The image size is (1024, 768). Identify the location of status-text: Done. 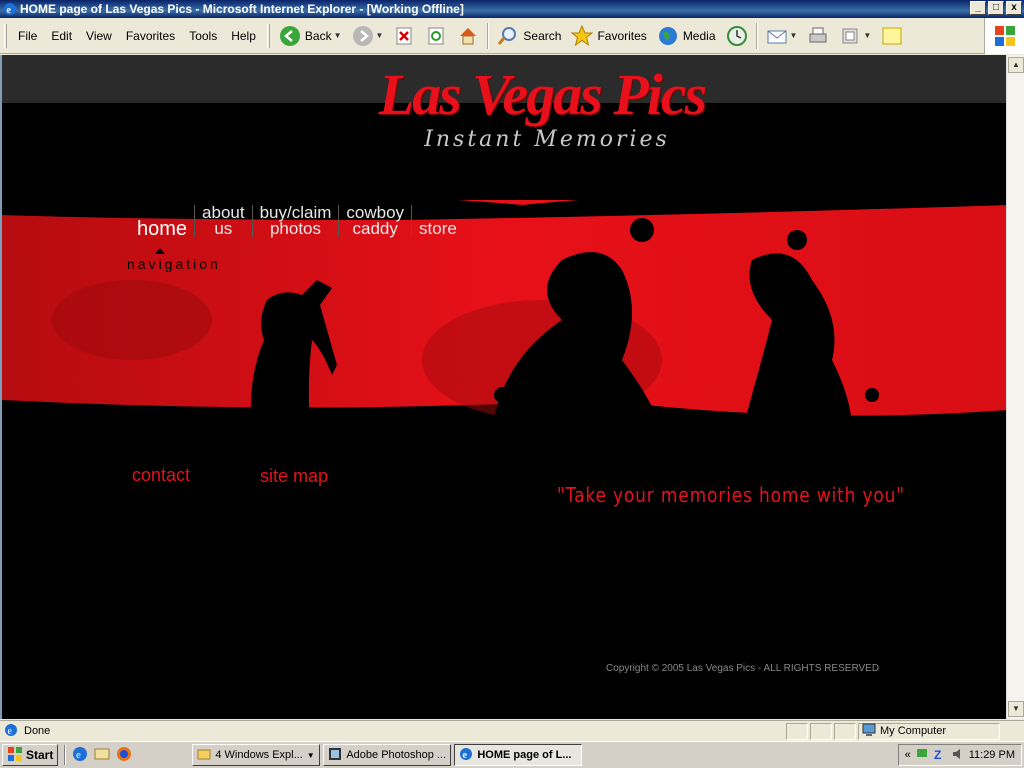
(37, 731).